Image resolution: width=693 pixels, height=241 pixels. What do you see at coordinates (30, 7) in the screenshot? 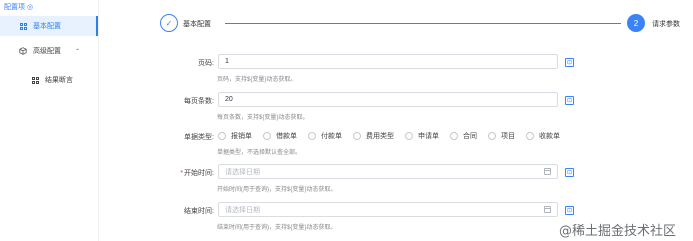
I see `target-icon: ◎` at bounding box center [30, 7].